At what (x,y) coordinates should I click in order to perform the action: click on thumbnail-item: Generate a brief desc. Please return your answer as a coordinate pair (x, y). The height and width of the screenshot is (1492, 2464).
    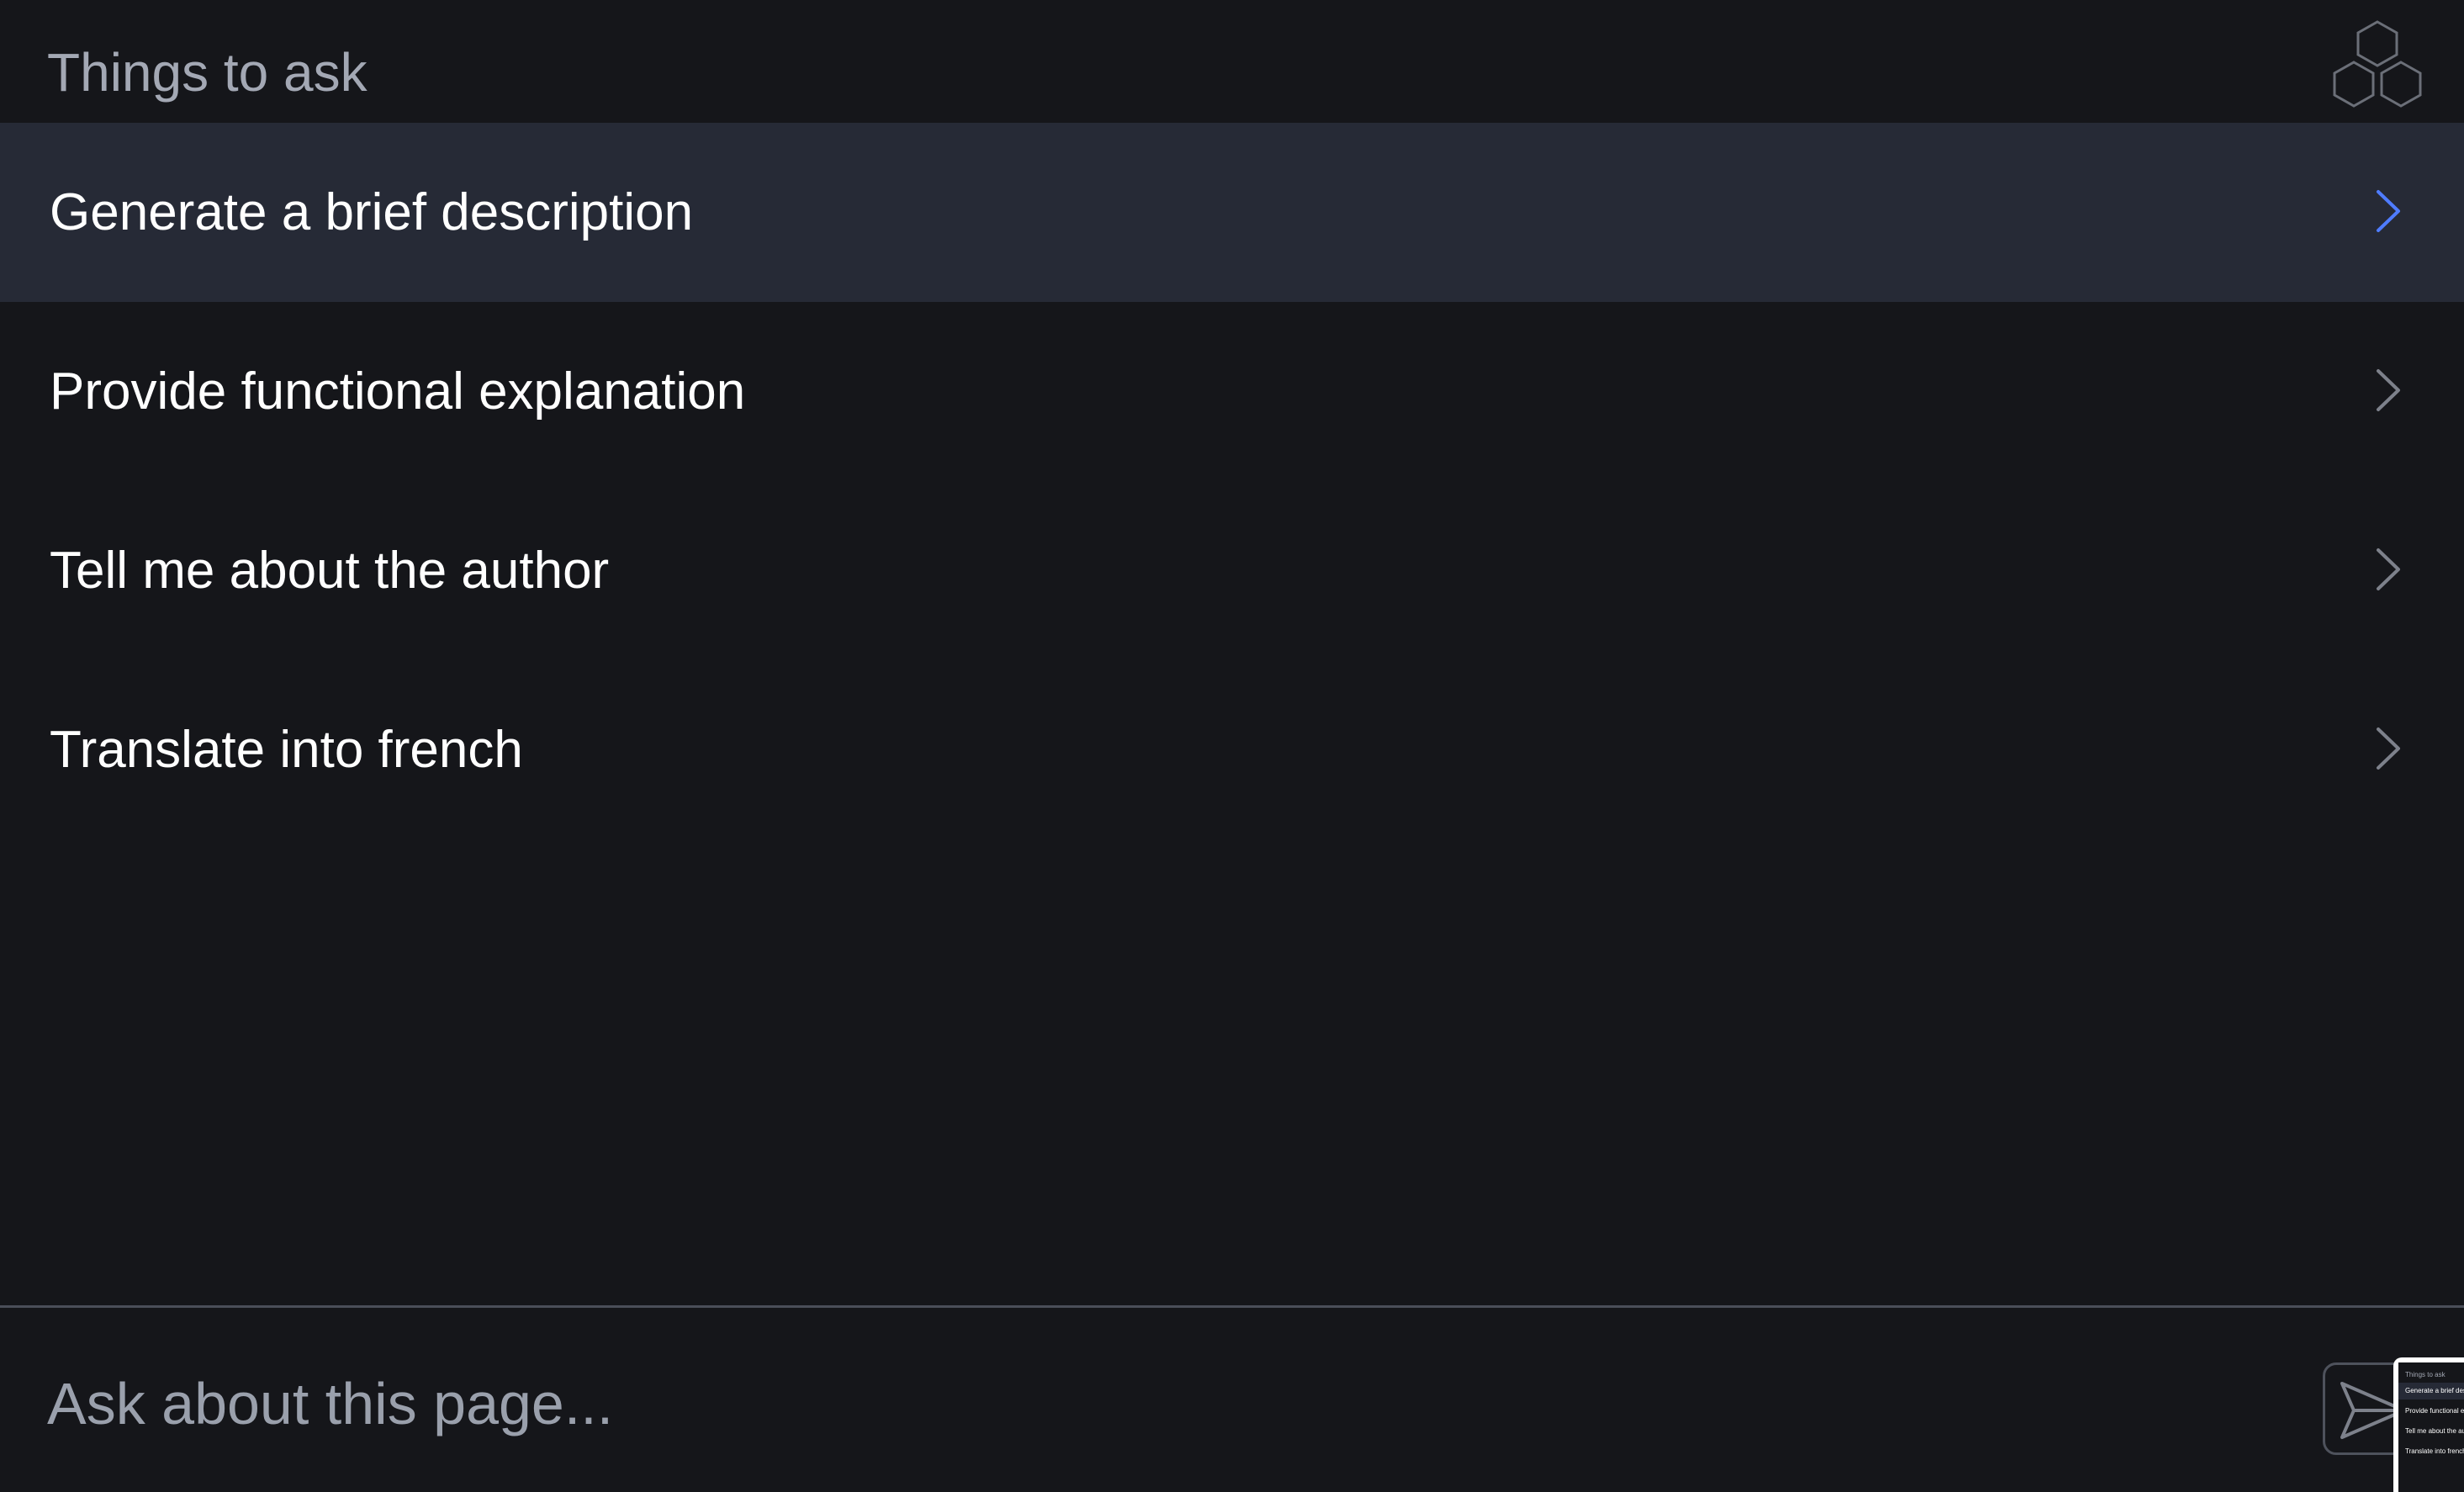
    Looking at the image, I should click on (2431, 1391).